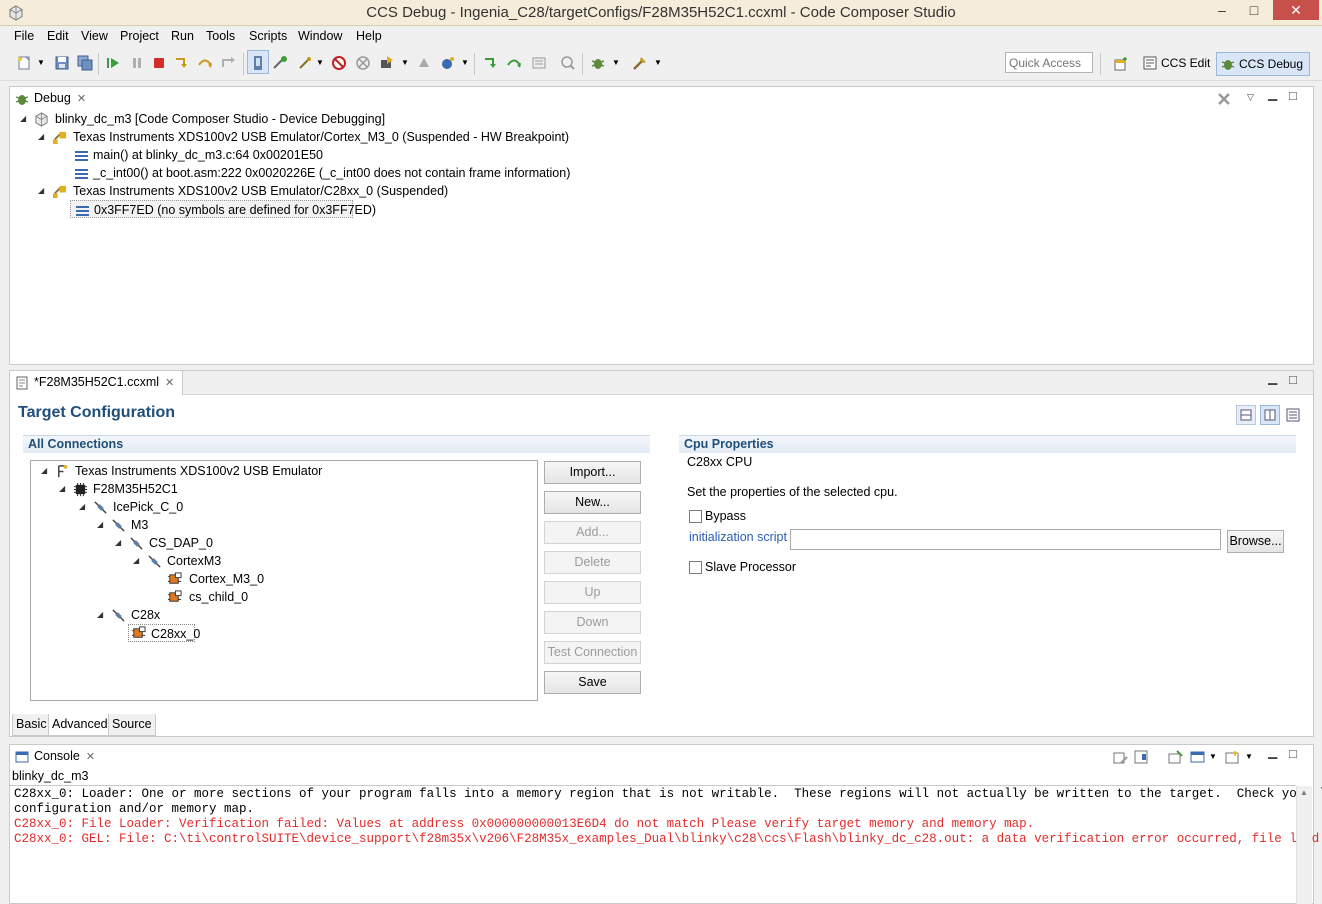 This screenshot has width=1322, height=904. What do you see at coordinates (80, 725) in the screenshot?
I see `tab-advanced: Advanced` at bounding box center [80, 725].